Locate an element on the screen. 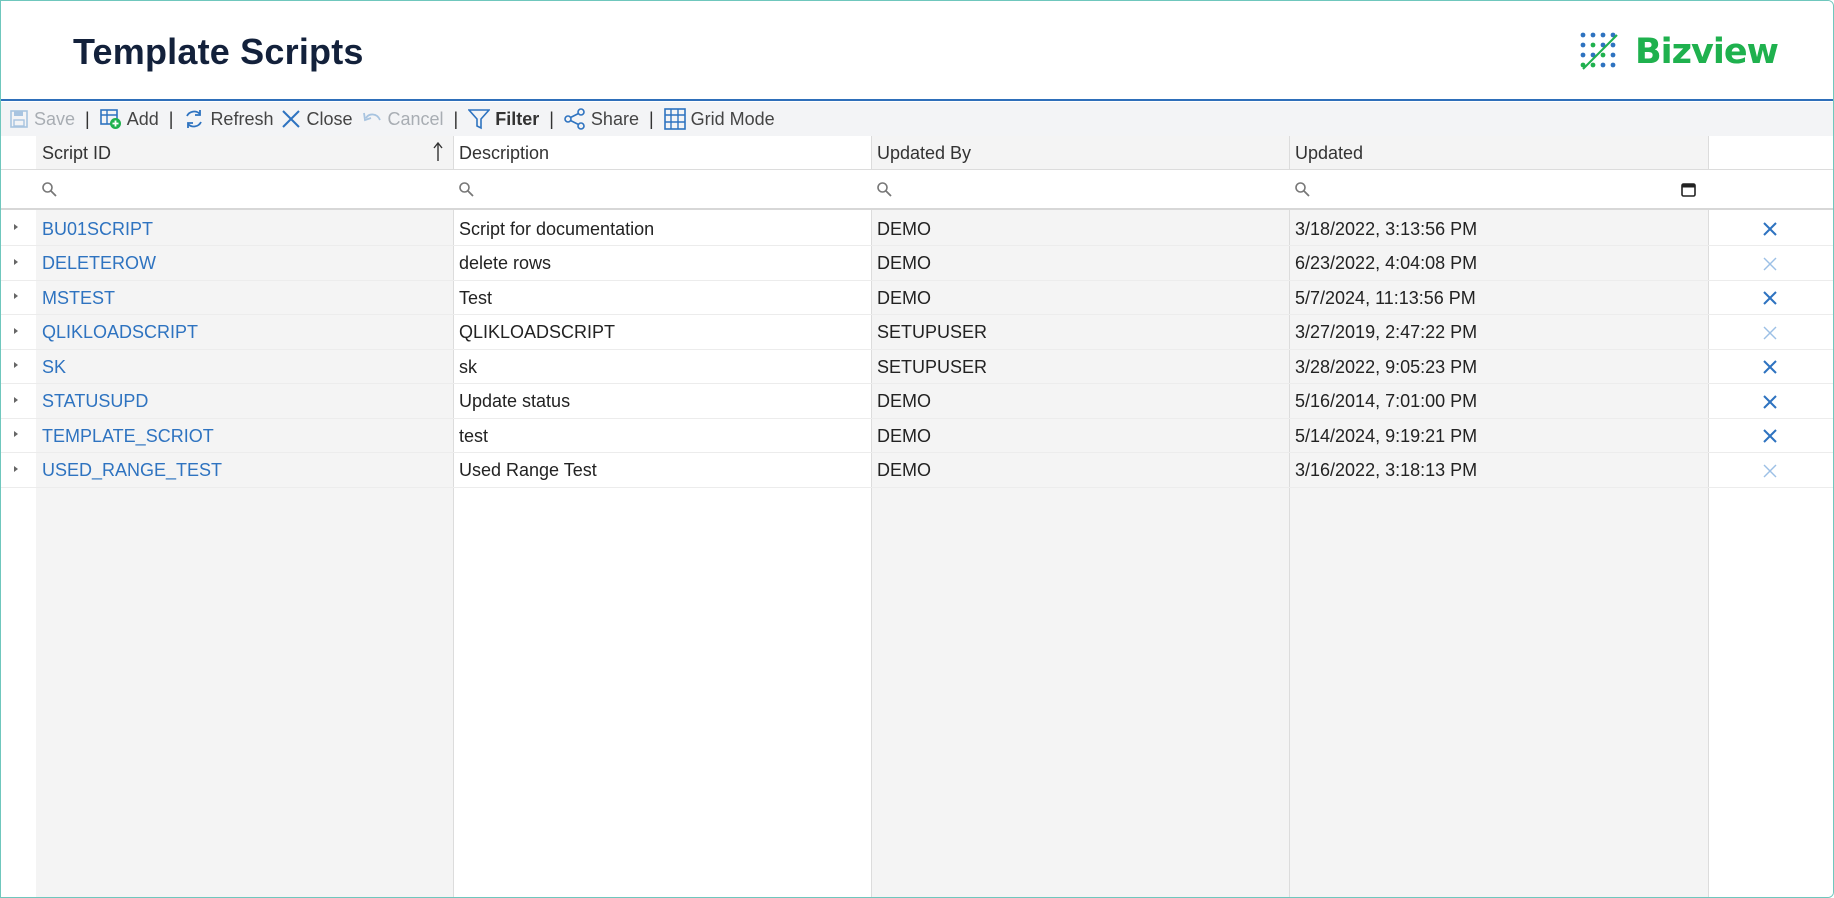 This screenshot has height=898, width=1834. close-button: Close is located at coordinates (316, 119).